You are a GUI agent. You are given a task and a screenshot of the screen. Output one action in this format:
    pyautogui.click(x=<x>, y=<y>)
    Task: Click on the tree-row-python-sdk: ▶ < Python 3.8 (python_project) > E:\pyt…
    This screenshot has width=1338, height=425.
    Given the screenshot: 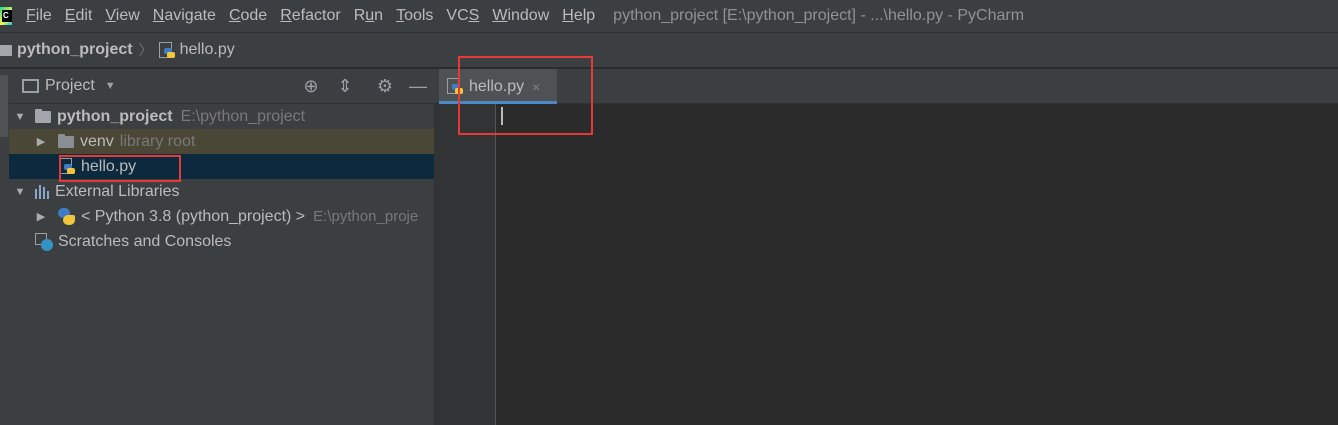 What is the action you would take?
    pyautogui.click(x=221, y=216)
    